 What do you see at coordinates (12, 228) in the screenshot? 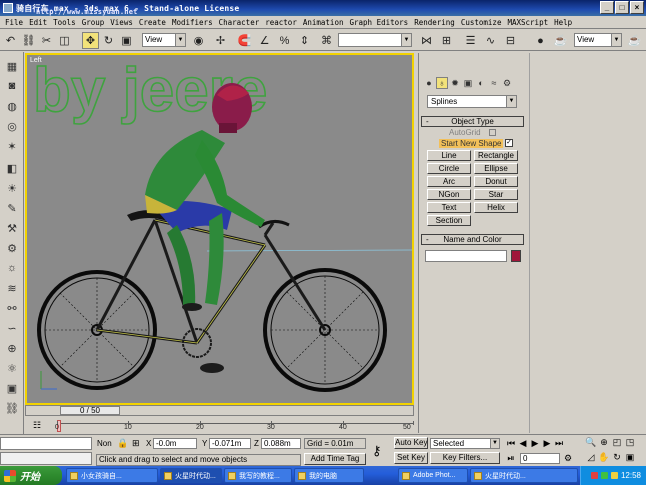
I see `wrench-icon: ⚒` at bounding box center [12, 228].